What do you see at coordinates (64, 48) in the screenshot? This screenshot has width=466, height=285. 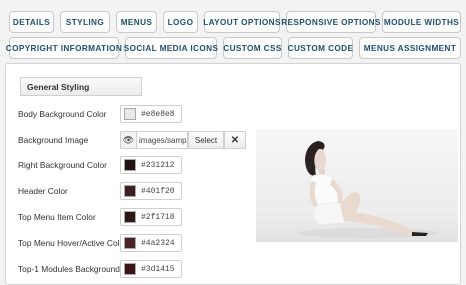 I see `tab-copyright-information: COPYRIGHT INFORMATION` at bounding box center [64, 48].